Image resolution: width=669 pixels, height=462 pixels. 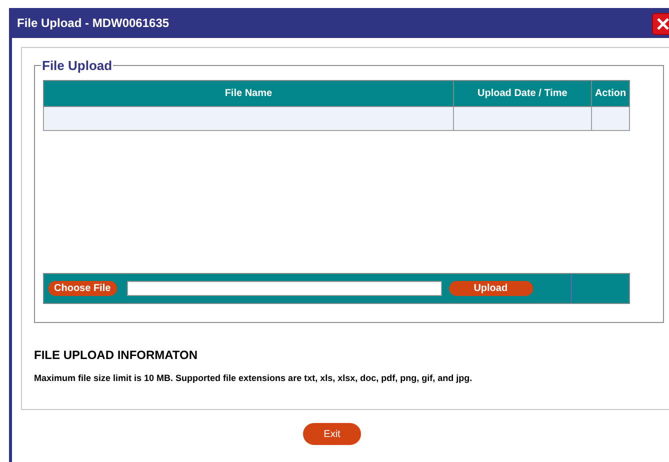 I want to click on column-header: Upload Date / Time, so click(x=522, y=93).